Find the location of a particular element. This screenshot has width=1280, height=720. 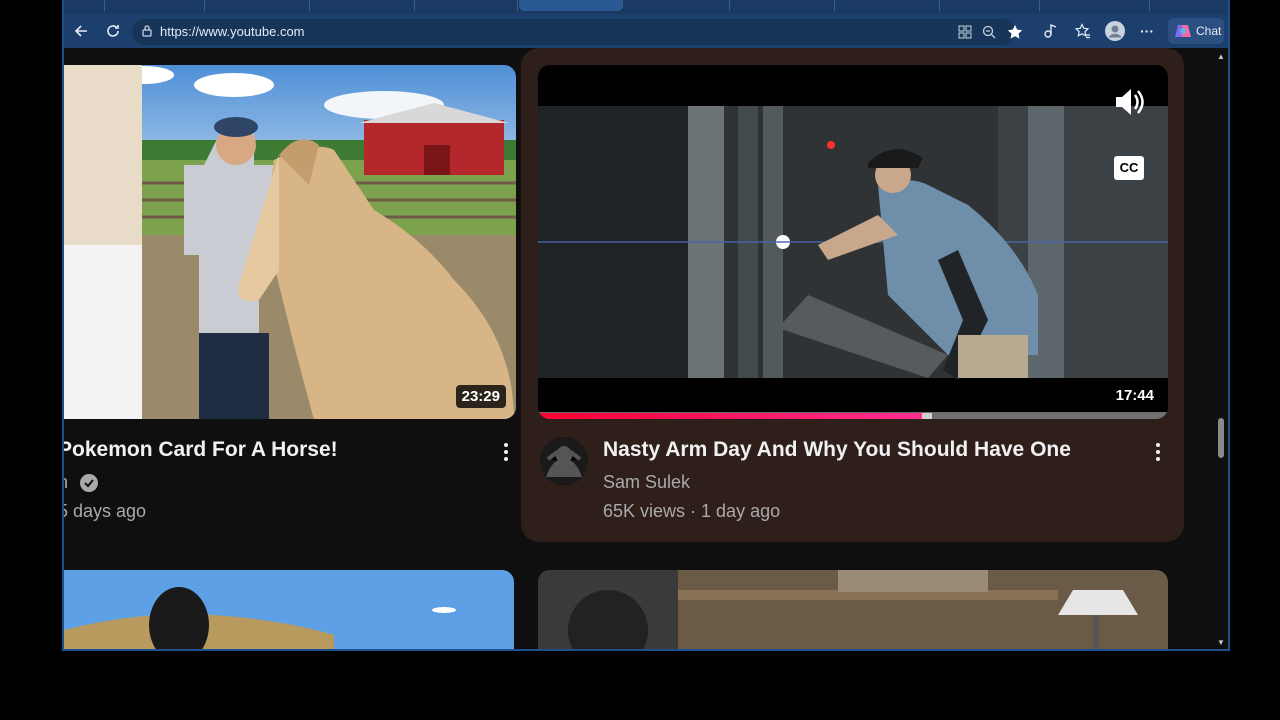

star-icon is located at coordinates (1015, 32).